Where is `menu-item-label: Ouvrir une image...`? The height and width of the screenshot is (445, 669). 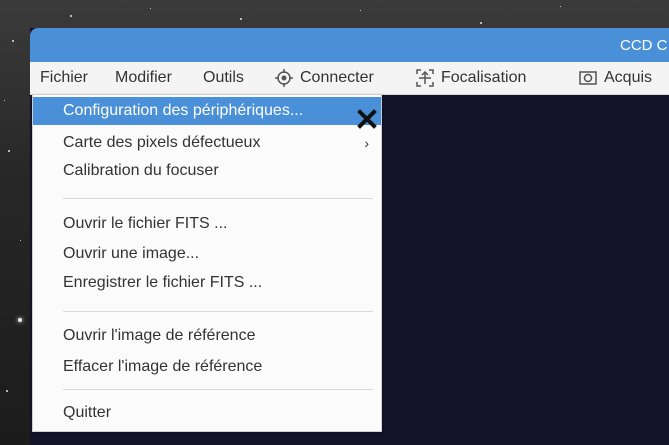
menu-item-label: Ouvrir une image... is located at coordinates (131, 253).